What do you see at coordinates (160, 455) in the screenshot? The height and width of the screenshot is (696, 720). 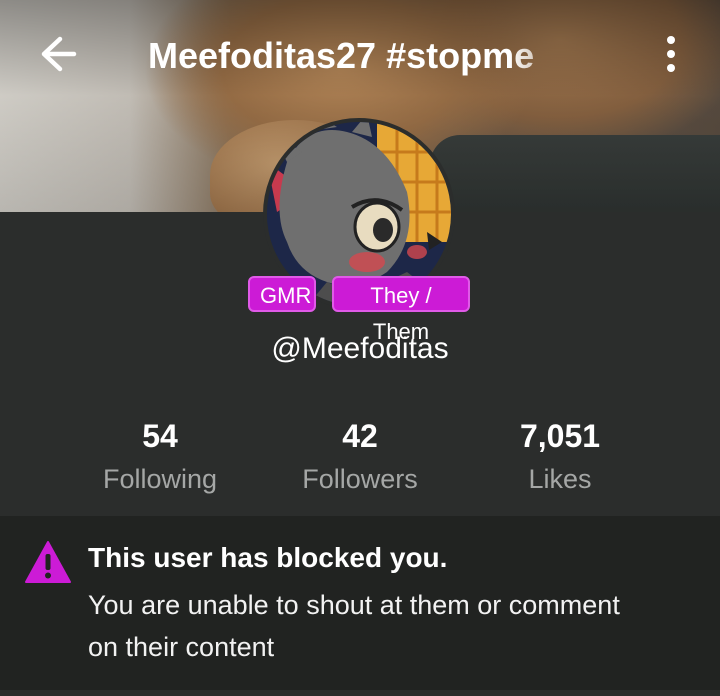 I see `stat-following: 54 Following` at bounding box center [160, 455].